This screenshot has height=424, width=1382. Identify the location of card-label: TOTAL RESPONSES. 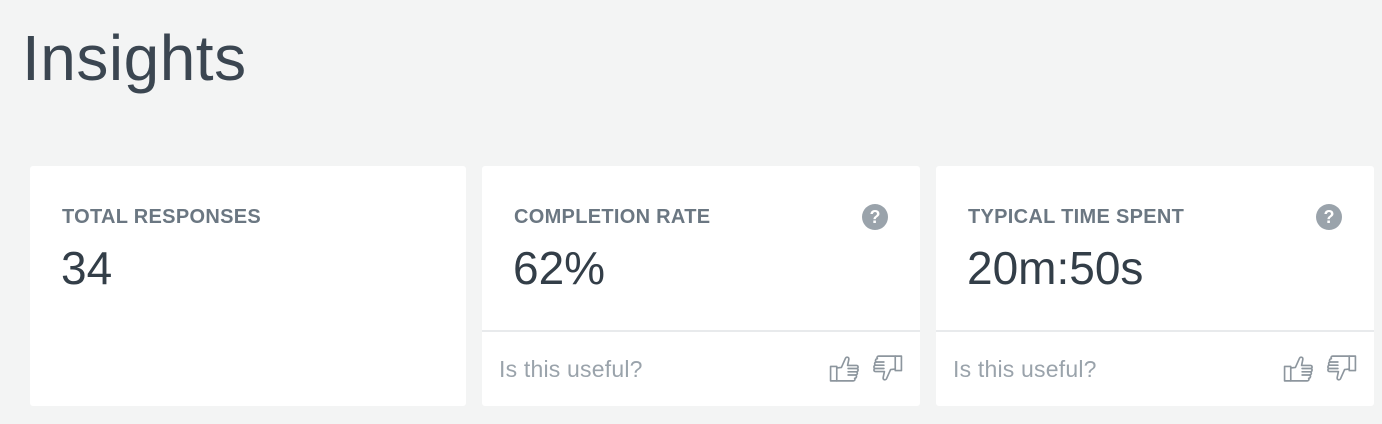
(161, 217).